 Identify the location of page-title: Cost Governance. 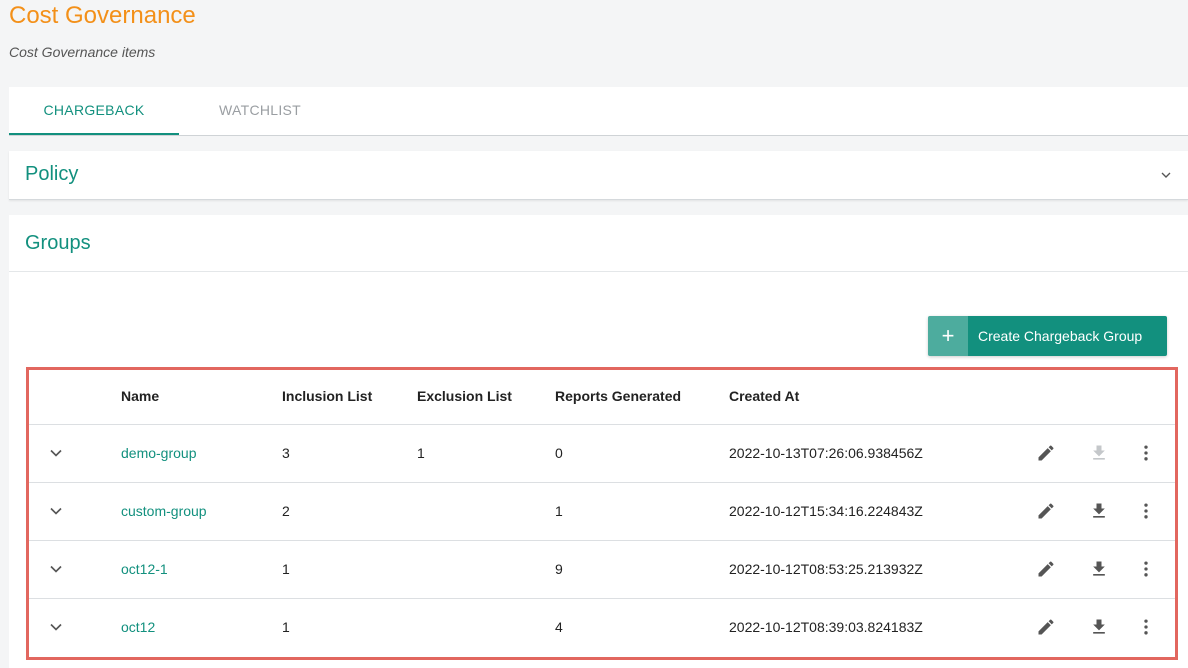
(102, 15).